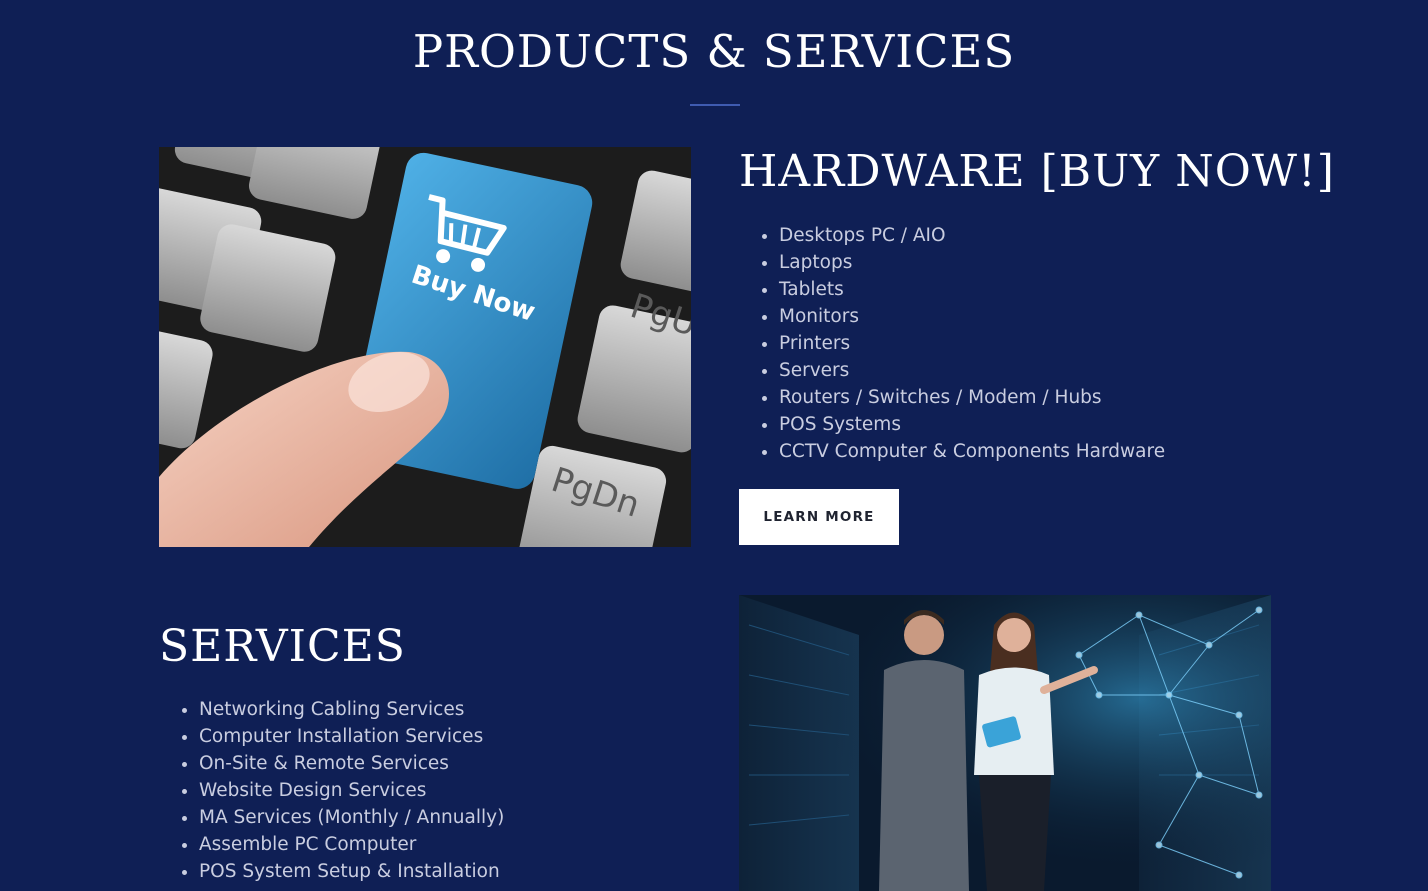  What do you see at coordinates (819, 517) in the screenshot?
I see `learn-more-button: LEARN MORE` at bounding box center [819, 517].